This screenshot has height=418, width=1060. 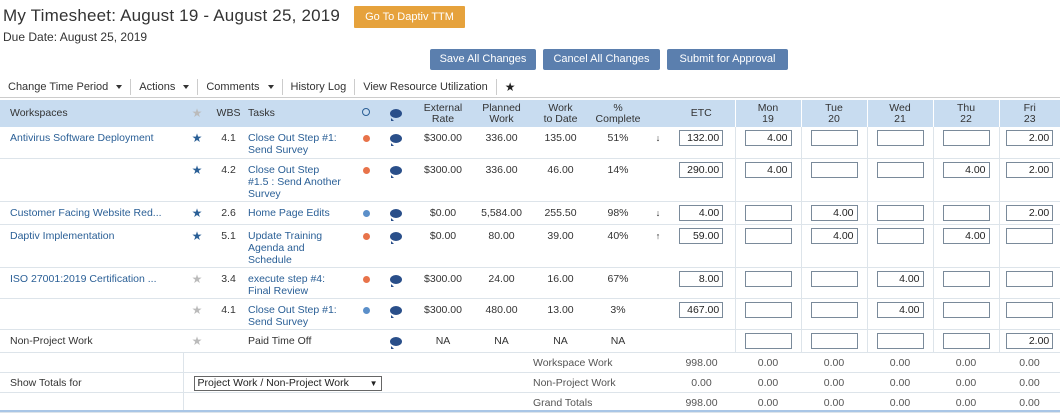 I want to click on go-to-daptiv-button: Go To Daptiv TTM, so click(x=409, y=17).